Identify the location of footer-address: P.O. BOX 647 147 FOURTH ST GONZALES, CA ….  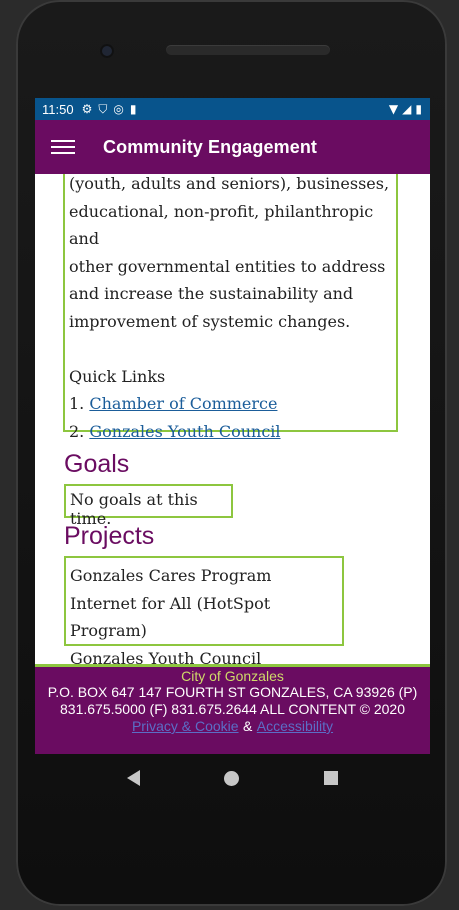
(232, 700).